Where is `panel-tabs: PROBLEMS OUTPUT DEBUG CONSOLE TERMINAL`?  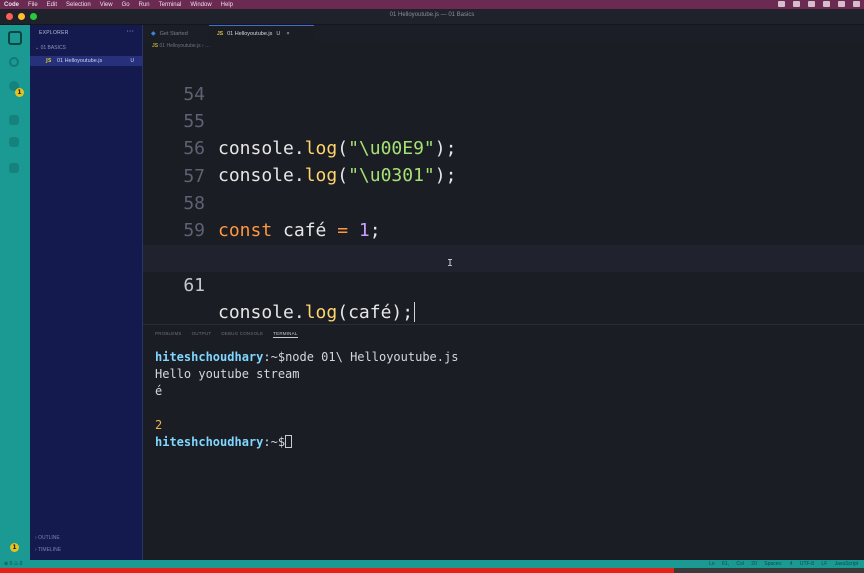
panel-tabs: PROBLEMS OUTPUT DEBUG CONSOLE TERMINAL is located at coordinates (226, 334).